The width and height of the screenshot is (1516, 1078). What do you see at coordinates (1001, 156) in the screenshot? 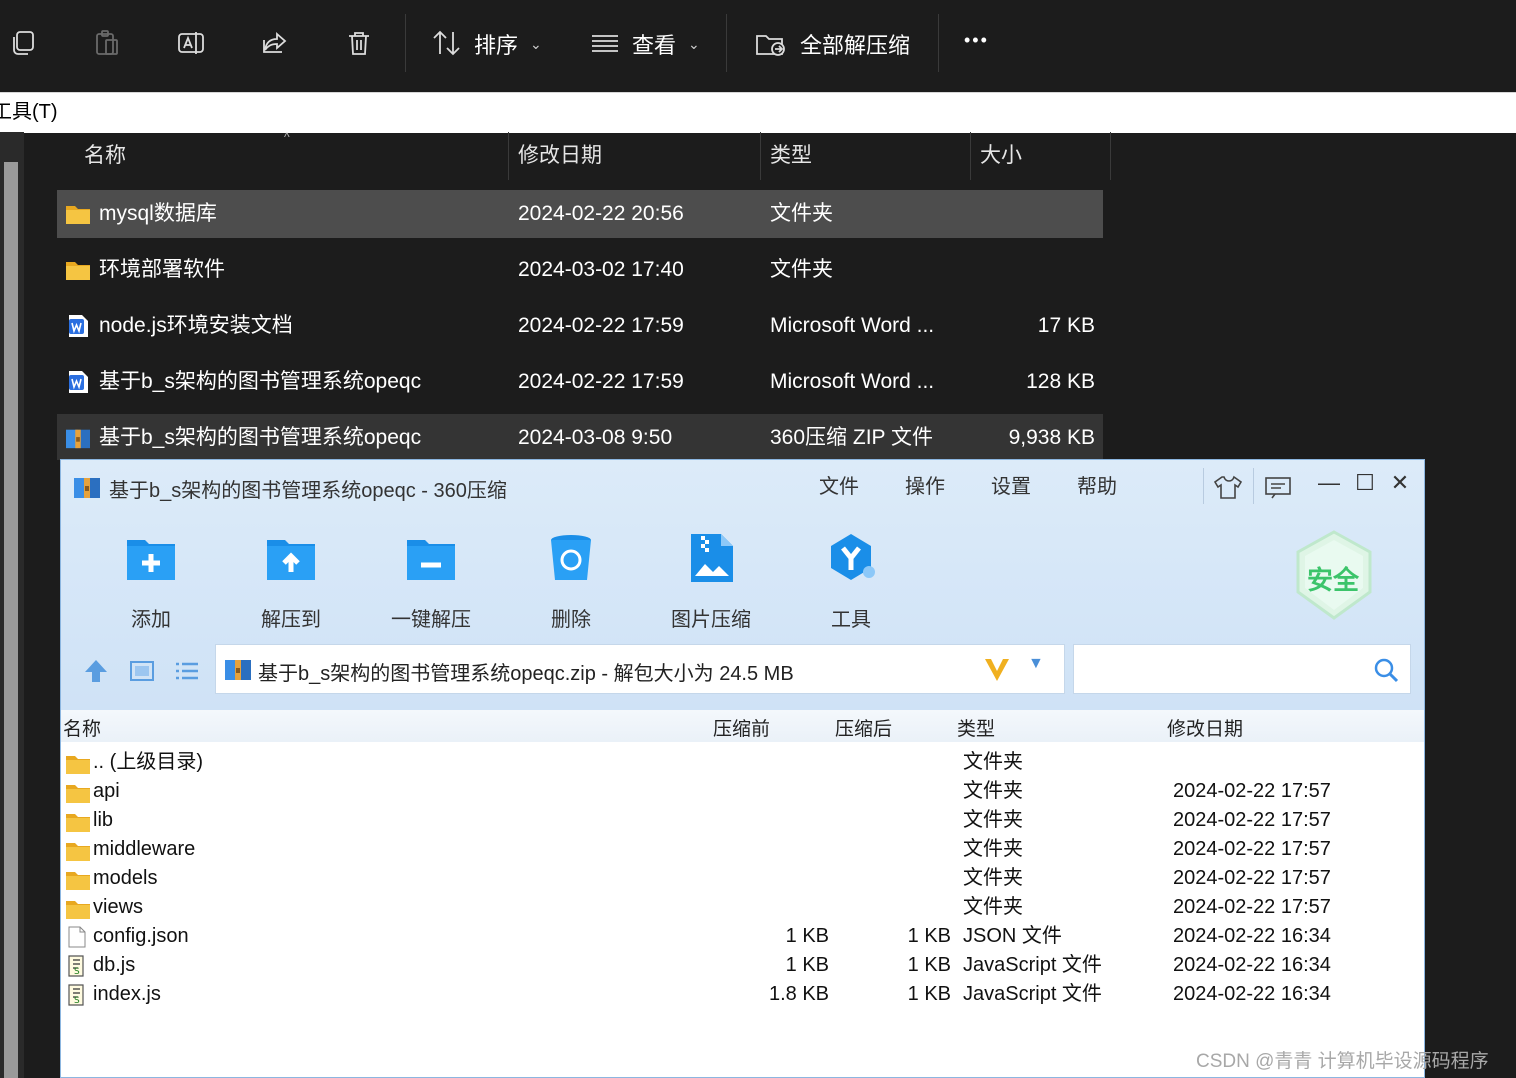
I see `col-size: 大小` at bounding box center [1001, 156].